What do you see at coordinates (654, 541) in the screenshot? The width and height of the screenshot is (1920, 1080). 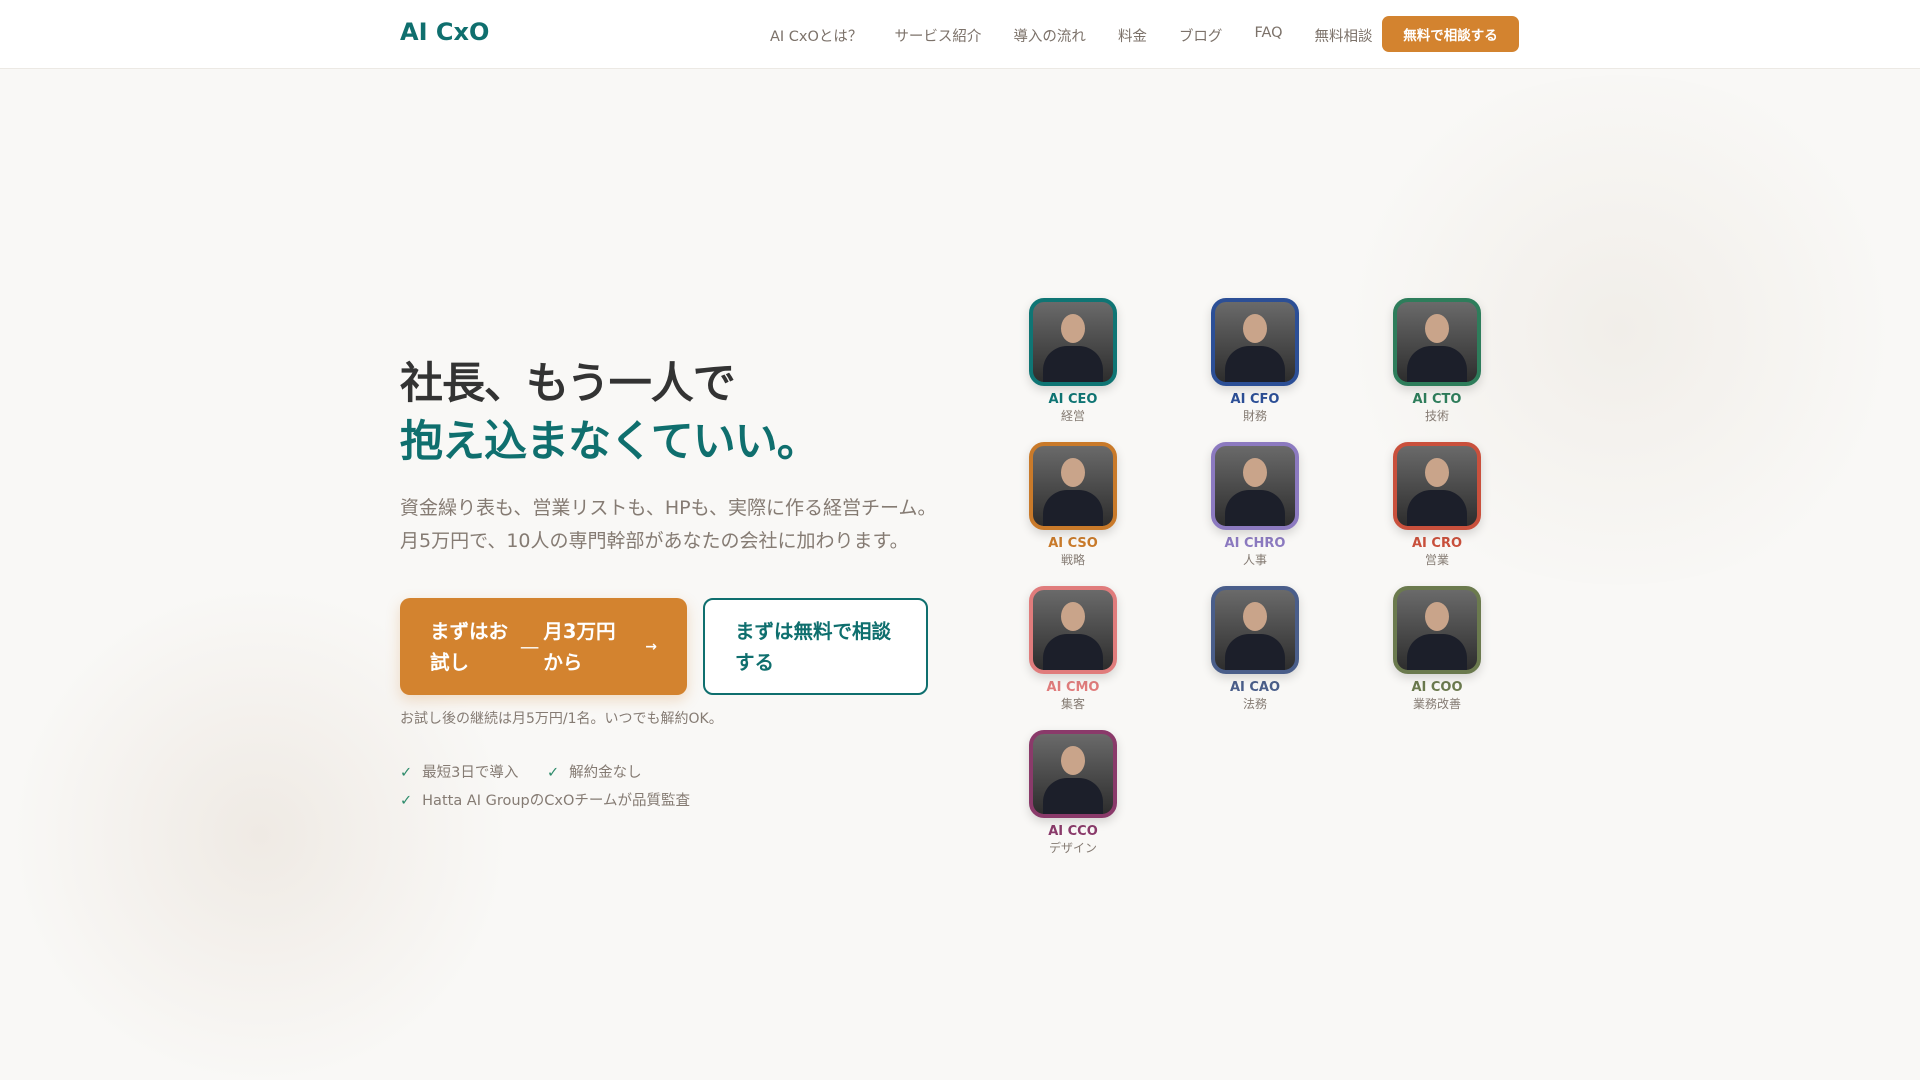 I see `subtitle-line-2: 月5万円で、10人の専門幹部があなたの会社に加わります。` at bounding box center [654, 541].